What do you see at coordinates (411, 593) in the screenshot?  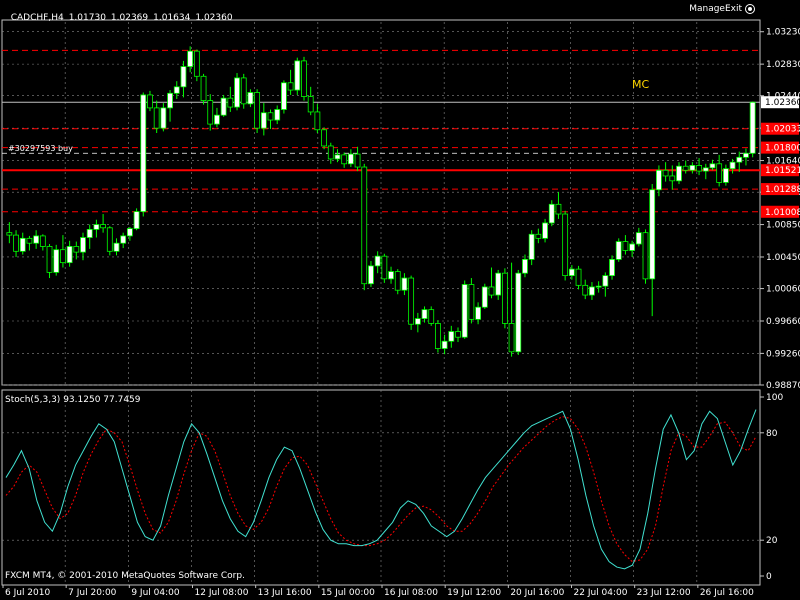 I see `time-axis-label: 16 Jul 08:00` at bounding box center [411, 593].